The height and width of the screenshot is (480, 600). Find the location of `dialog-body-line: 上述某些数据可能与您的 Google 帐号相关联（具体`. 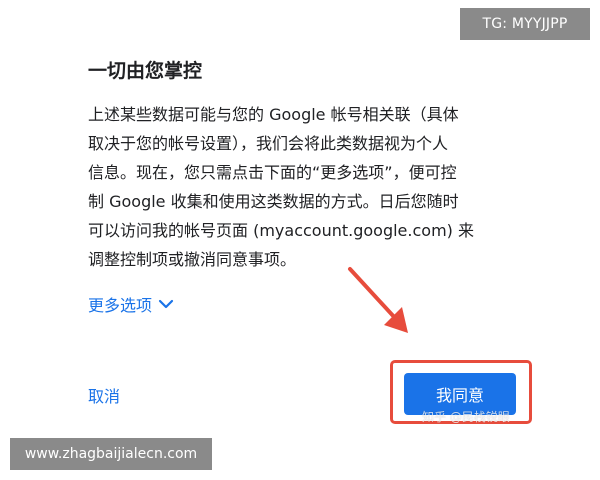

dialog-body-line: 上述某些数据可能与您的 Google 帐号相关联（具体 is located at coordinates (273, 114).